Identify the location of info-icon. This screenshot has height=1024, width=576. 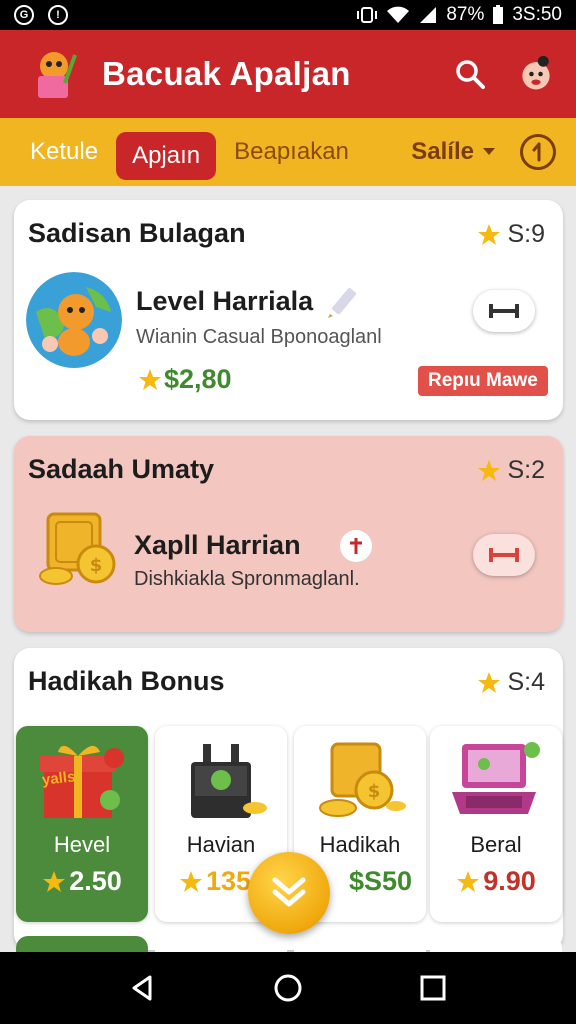
(536, 152).